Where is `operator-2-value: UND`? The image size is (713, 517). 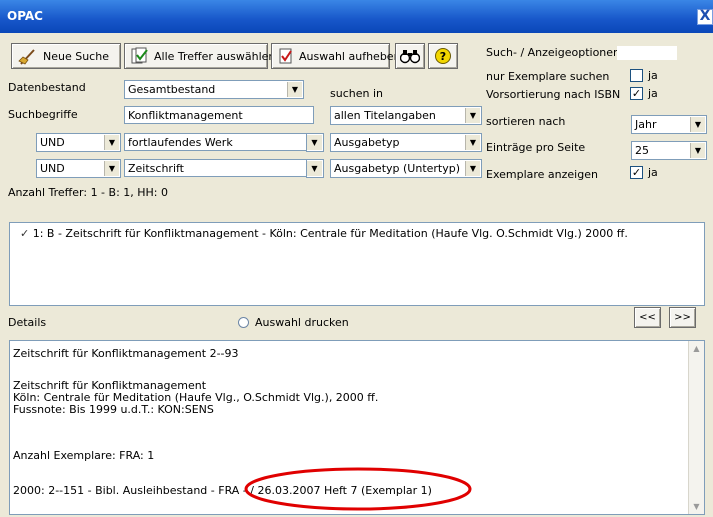
operator-2-value: UND is located at coordinates (52, 142).